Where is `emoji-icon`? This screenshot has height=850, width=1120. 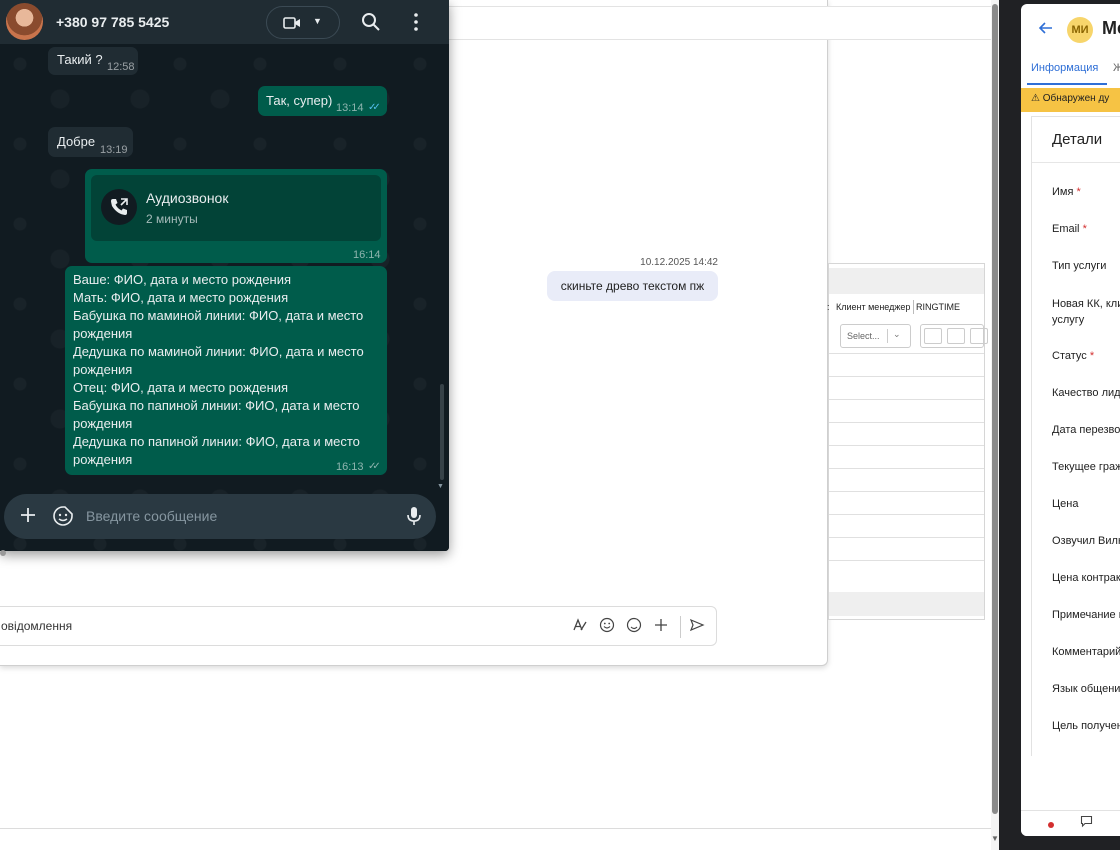 emoji-icon is located at coordinates (607, 626).